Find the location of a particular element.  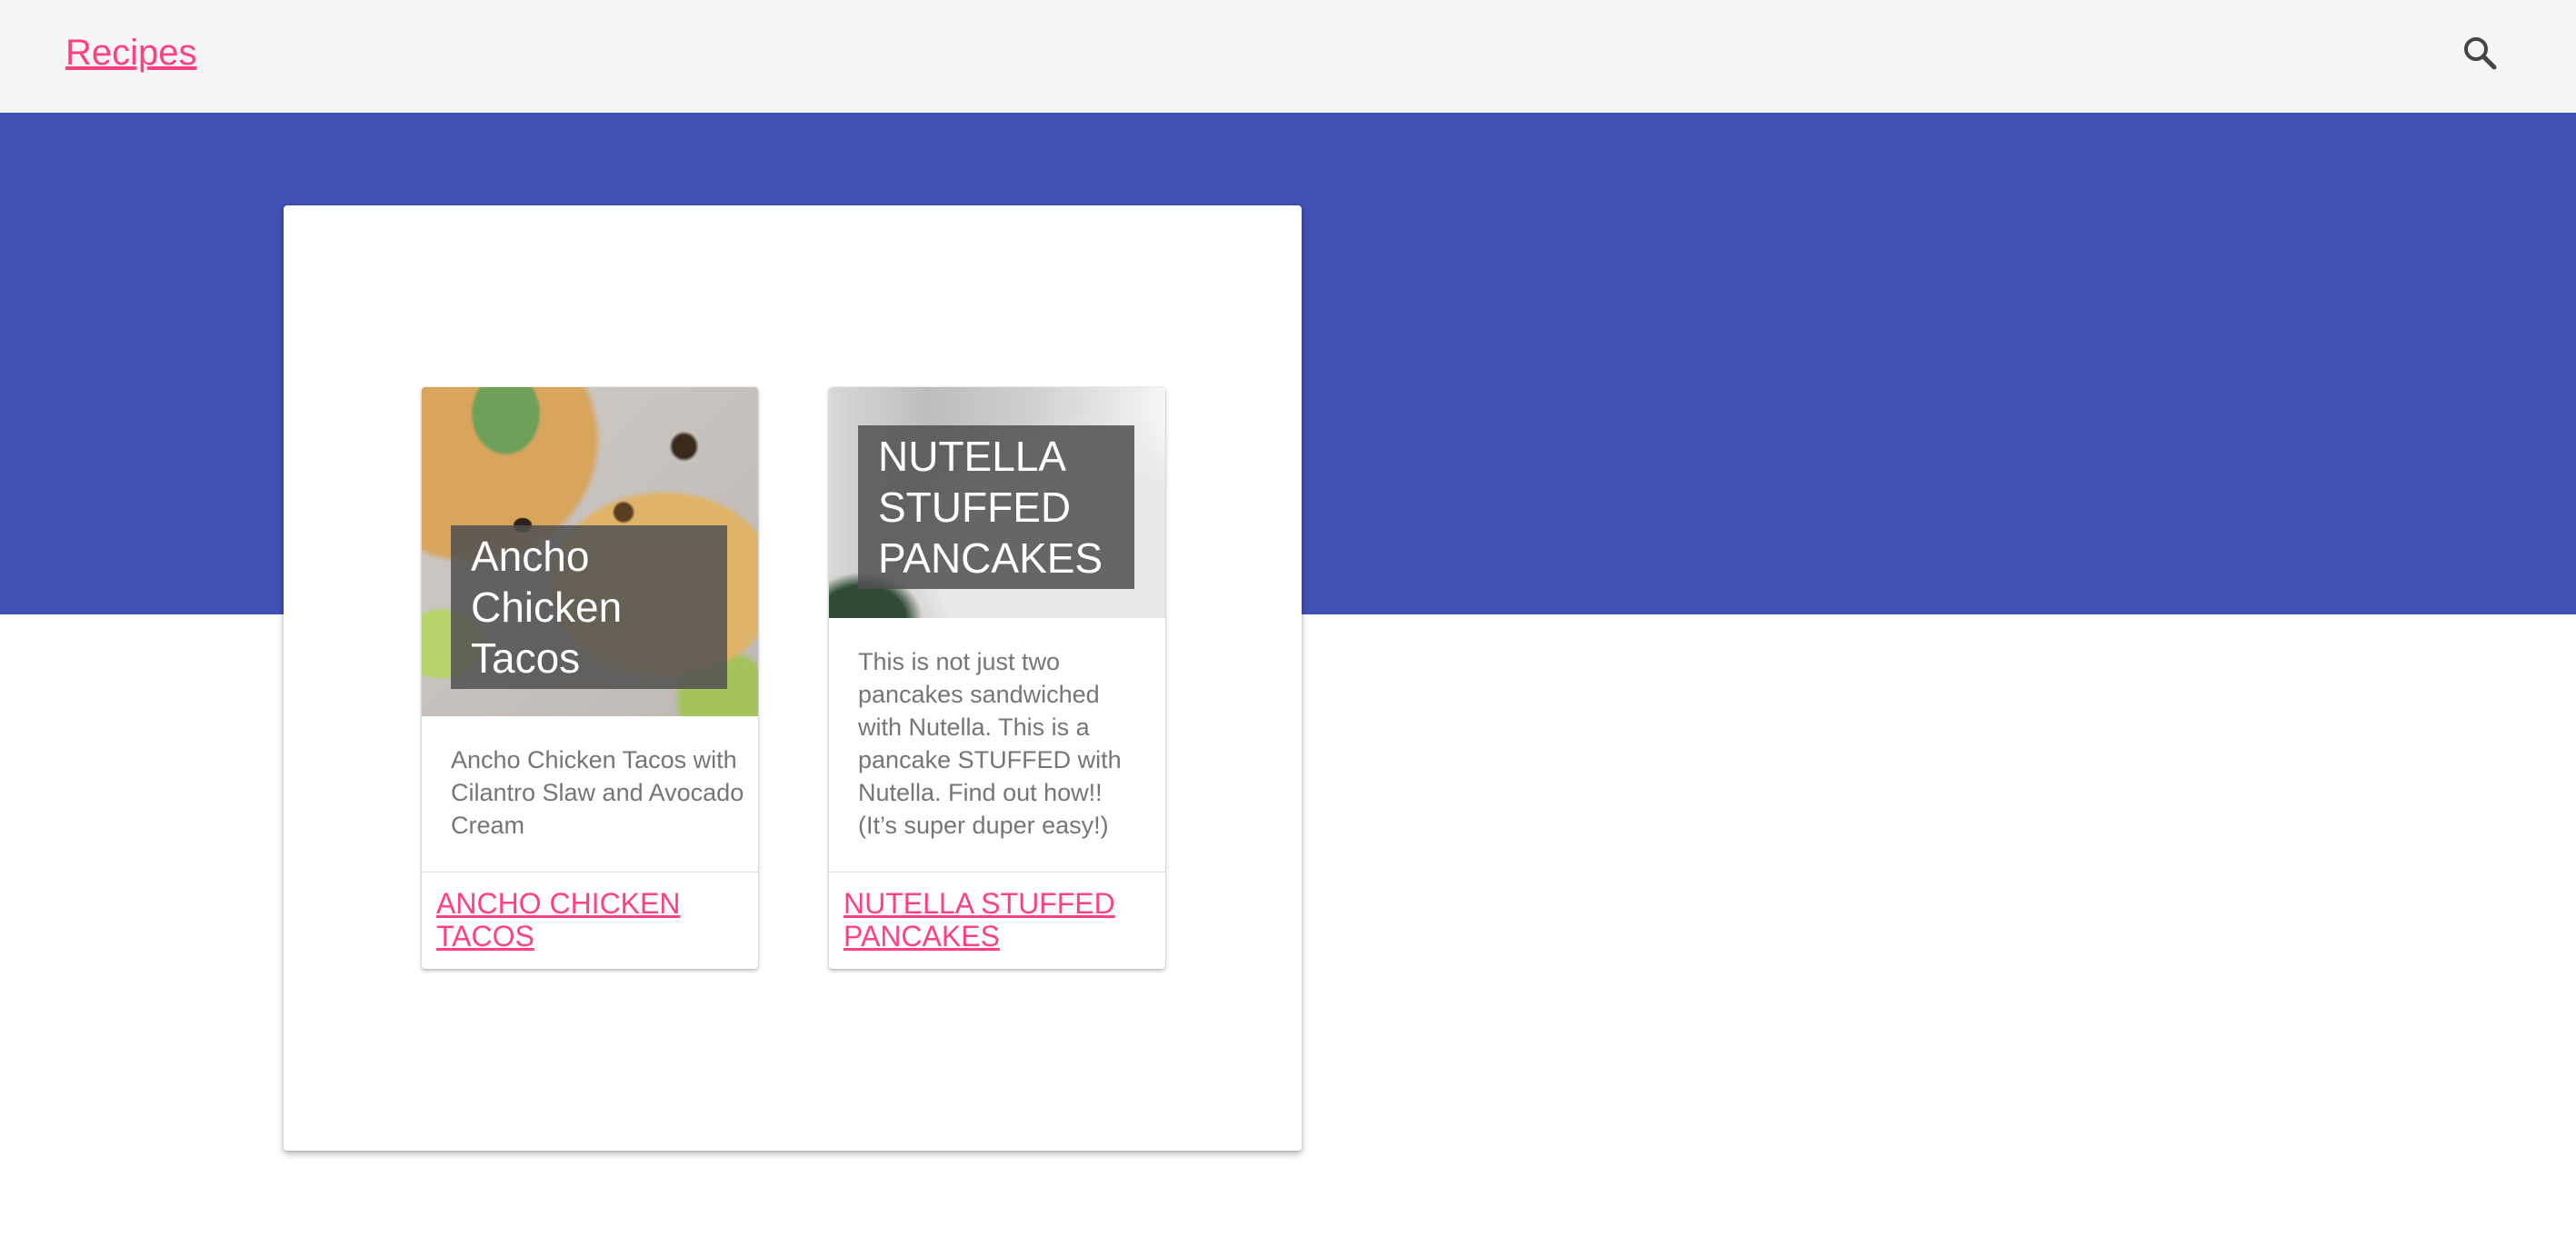

card-actions: ANCHO CHICKEN TACOS is located at coordinates (590, 921).